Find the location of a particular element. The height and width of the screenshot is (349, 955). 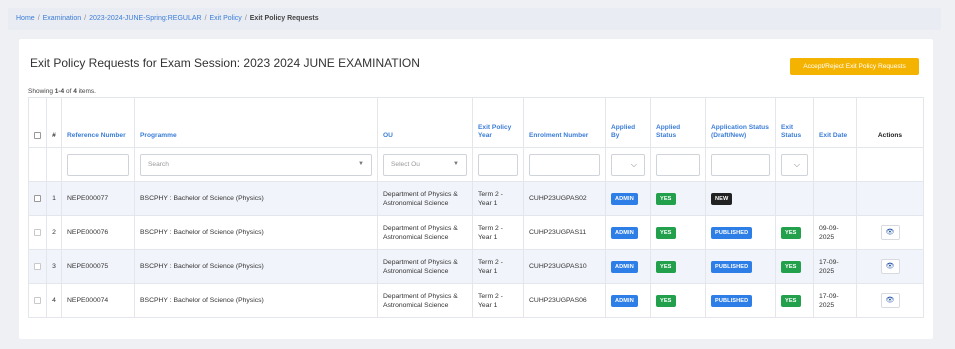

col-programme: Programme is located at coordinates (256, 122).